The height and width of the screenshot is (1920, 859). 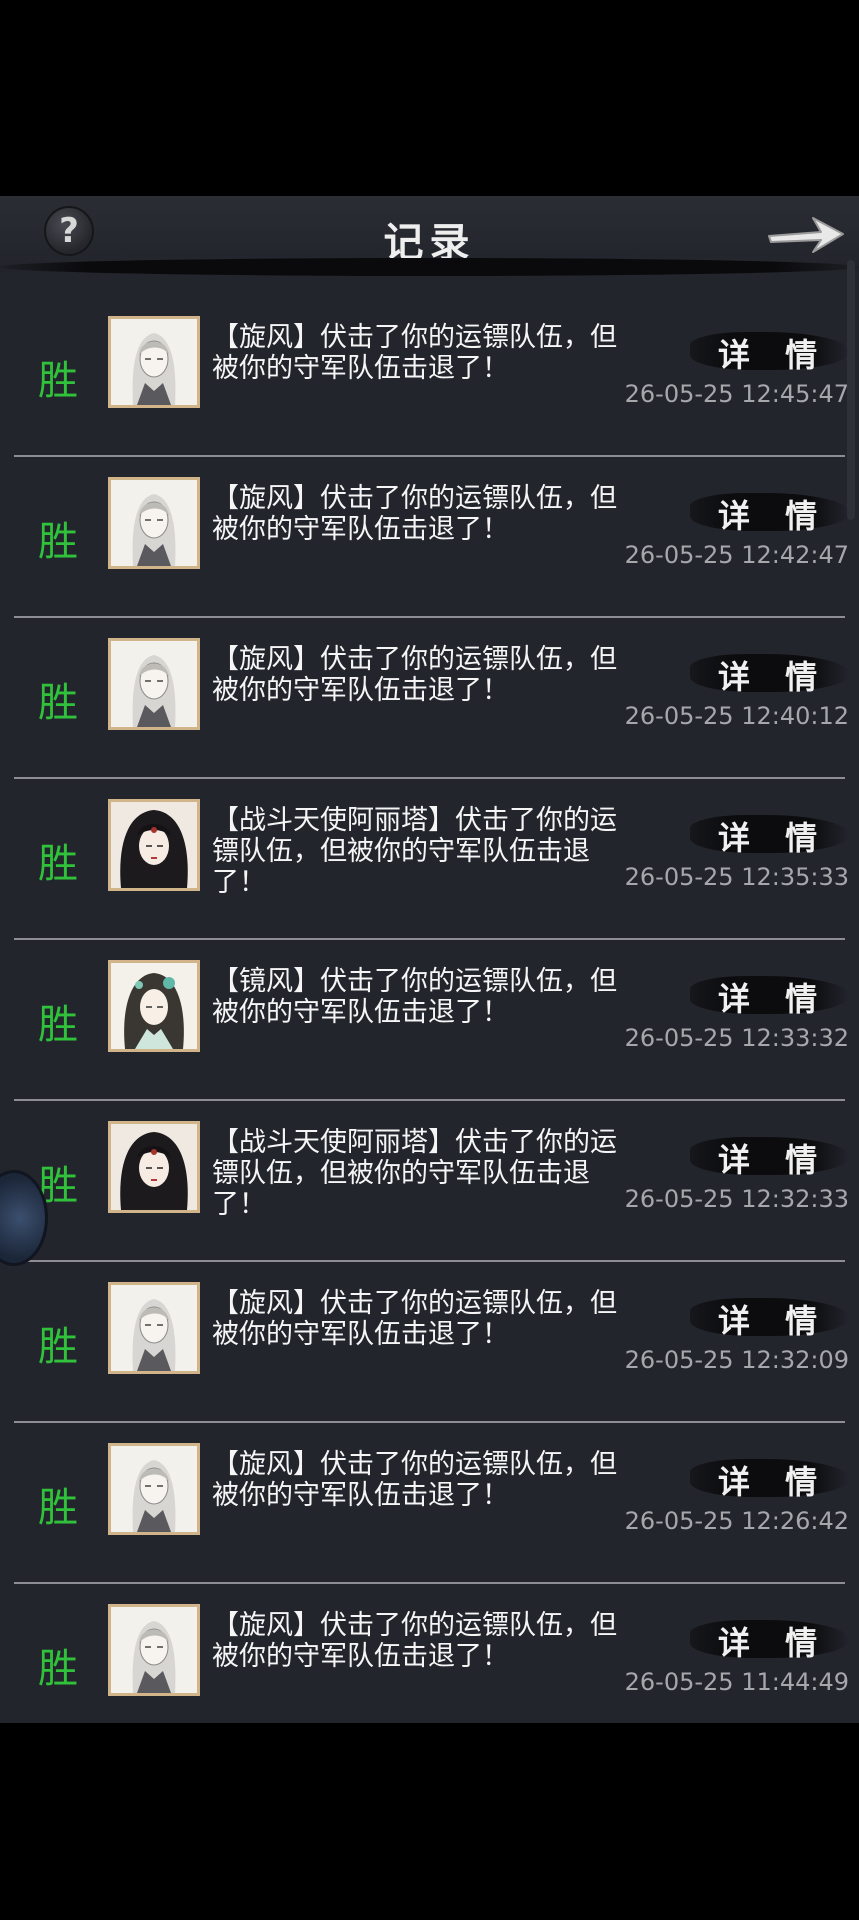 What do you see at coordinates (736, 877) in the screenshot?
I see `record-timestamp: 26-05-25 12:35:33` at bounding box center [736, 877].